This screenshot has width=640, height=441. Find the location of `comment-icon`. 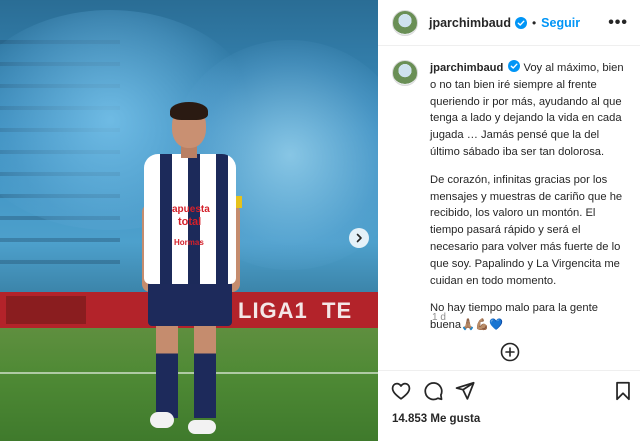

comment-icon is located at coordinates (433, 391).